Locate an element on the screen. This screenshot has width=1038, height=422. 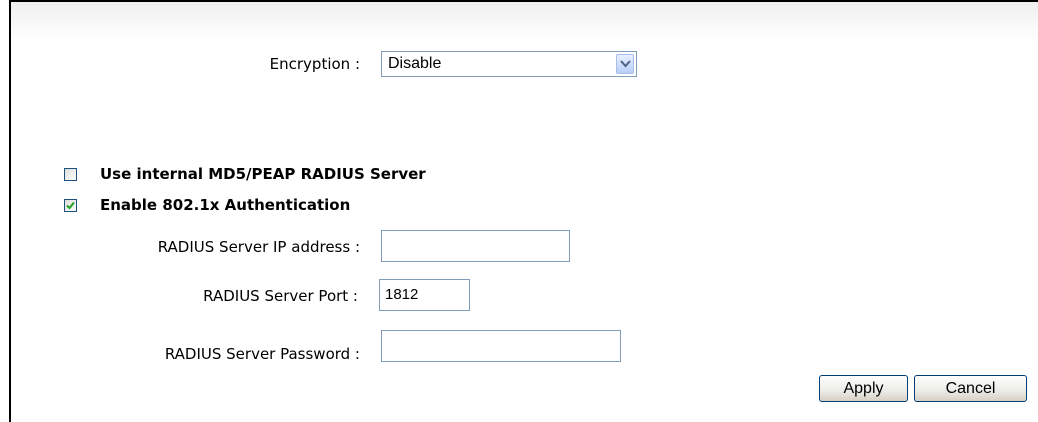
radius-ip-label: RADIUS Server IP address : is located at coordinates (258, 247).